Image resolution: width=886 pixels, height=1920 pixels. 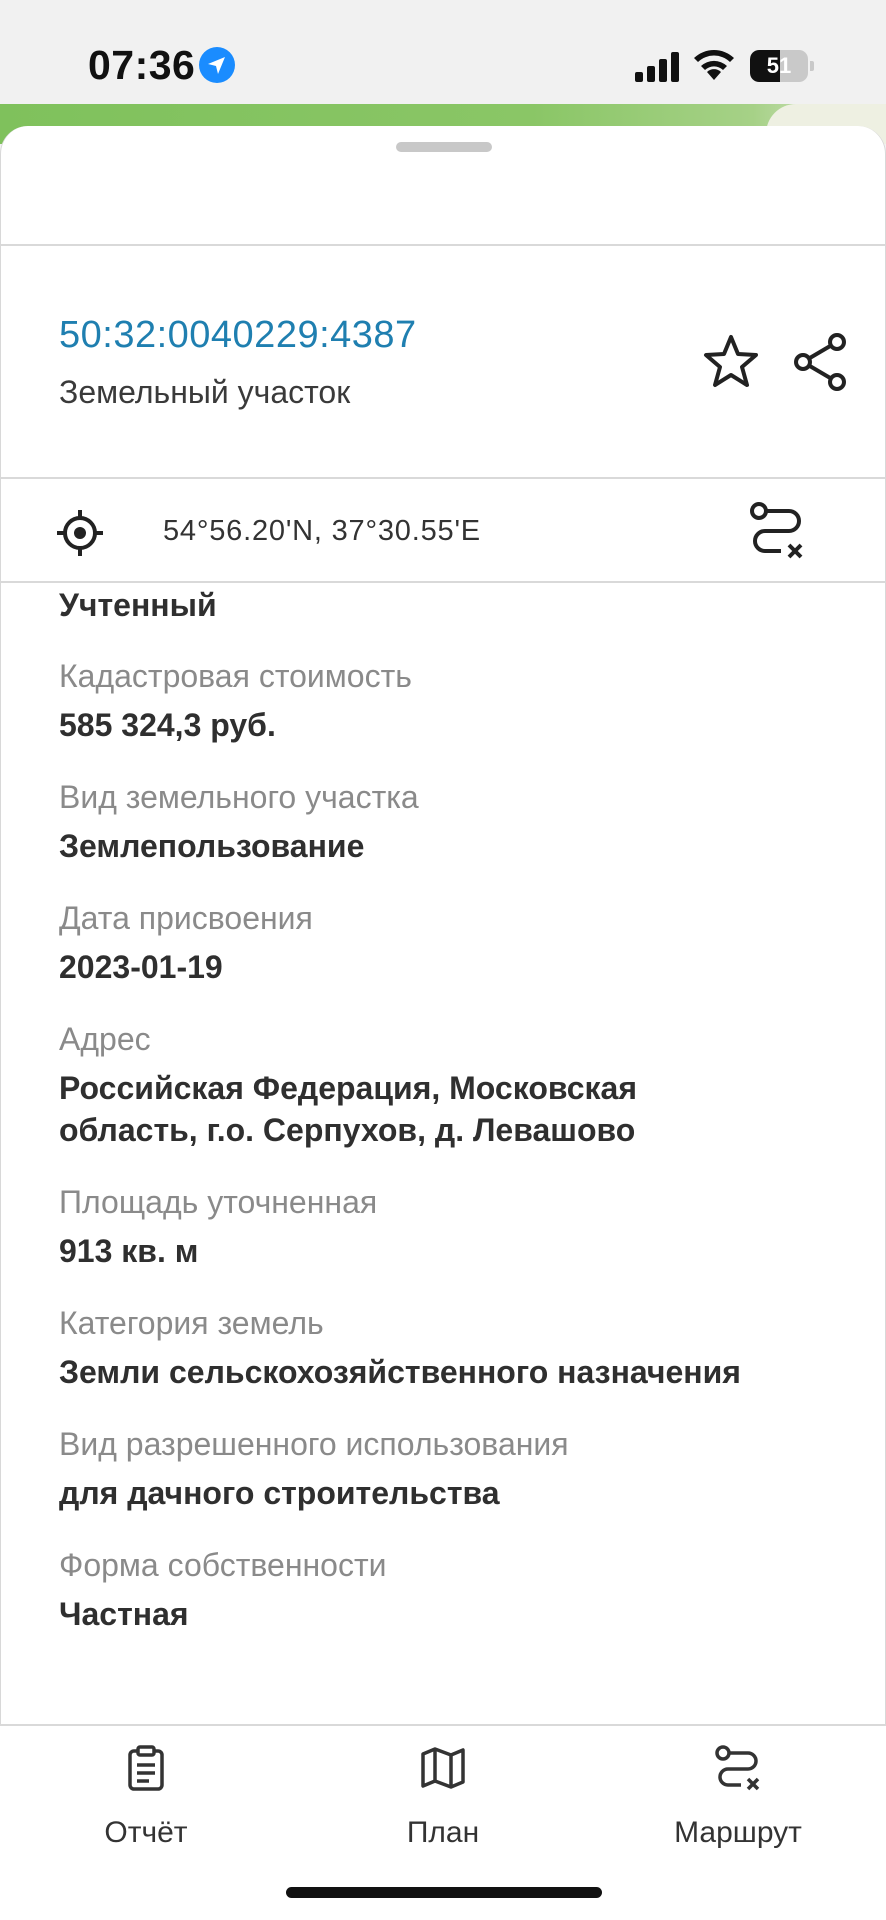 I want to click on property-value: 585 324,3 руб., so click(x=167, y=725).